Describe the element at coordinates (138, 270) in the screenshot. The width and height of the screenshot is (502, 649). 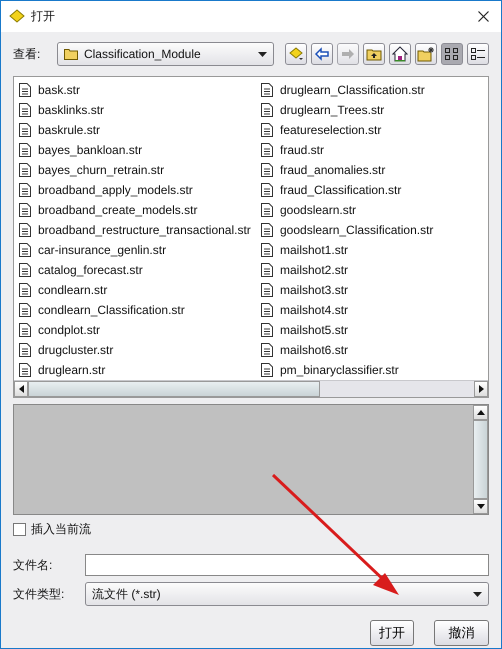
I see `file-item: catalog_forecast.str` at that location.